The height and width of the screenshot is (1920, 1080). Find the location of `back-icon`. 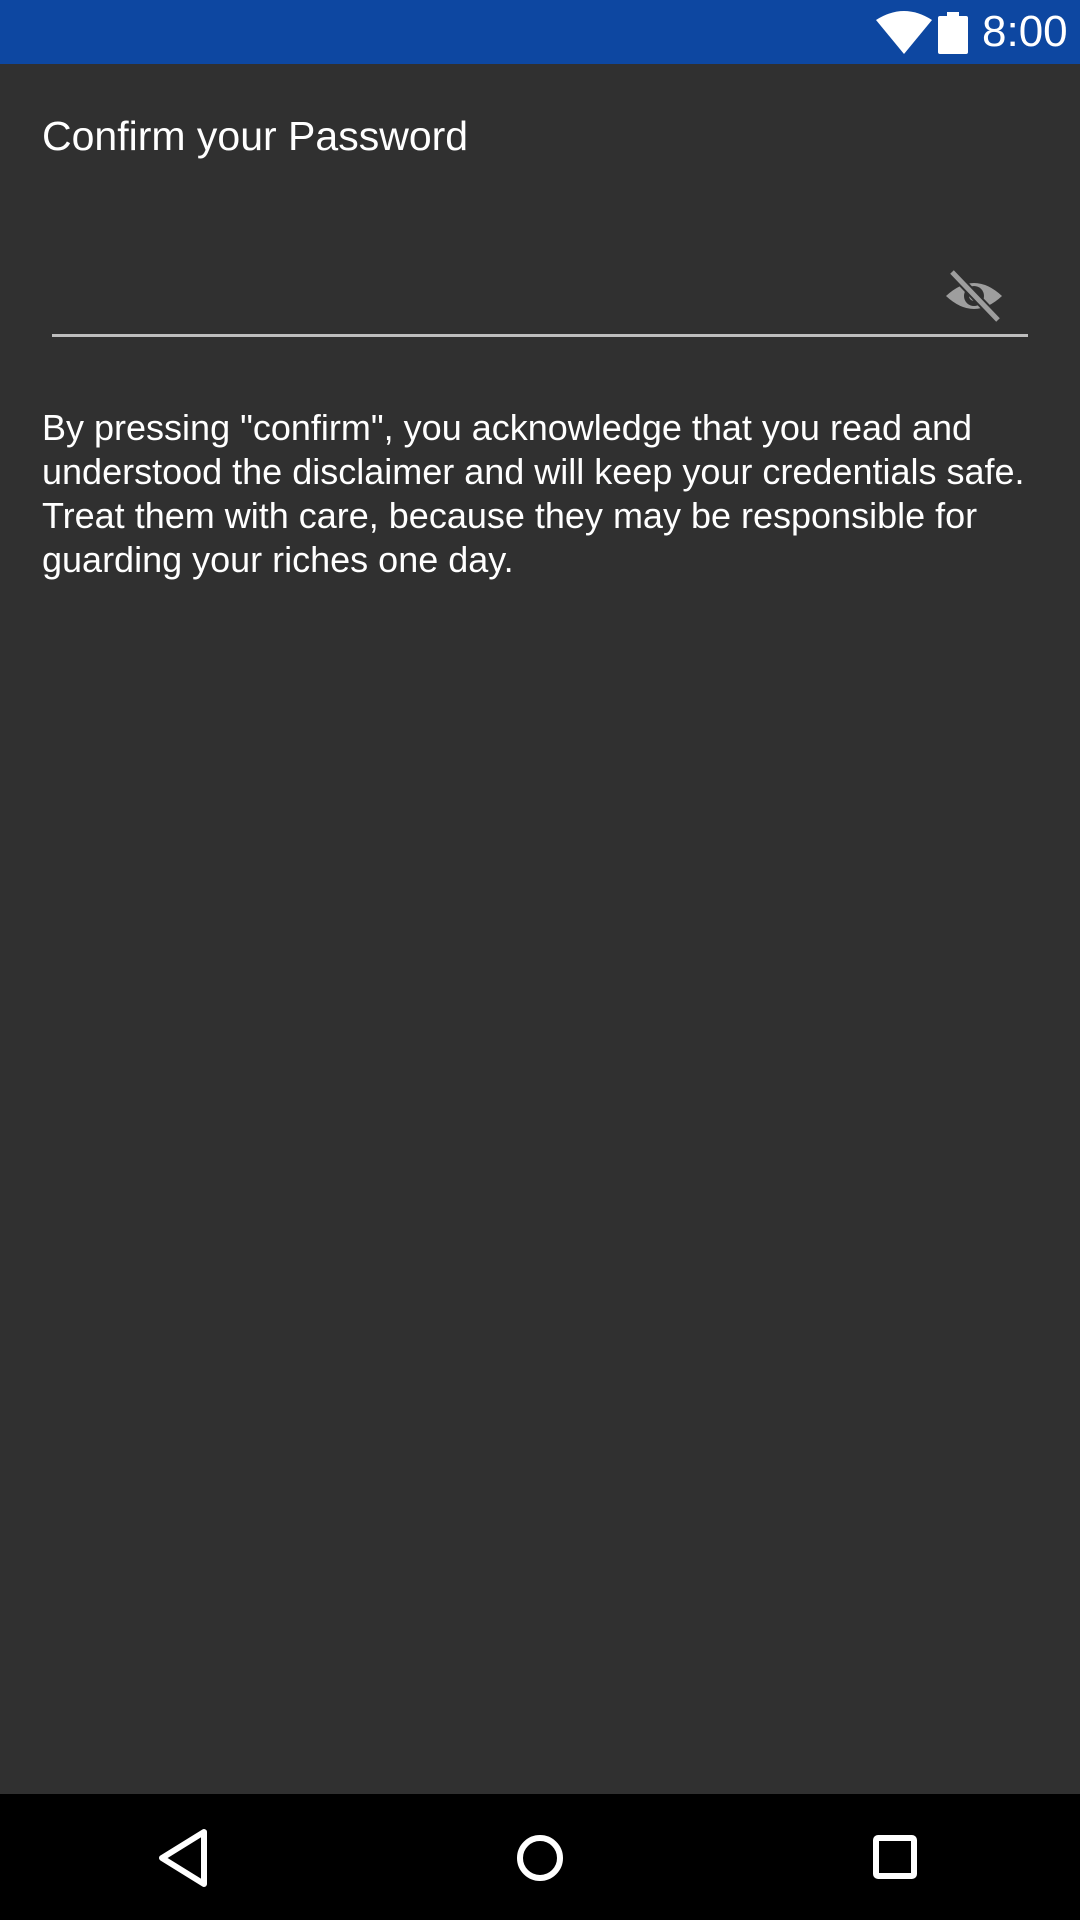

back-icon is located at coordinates (183, 1858).